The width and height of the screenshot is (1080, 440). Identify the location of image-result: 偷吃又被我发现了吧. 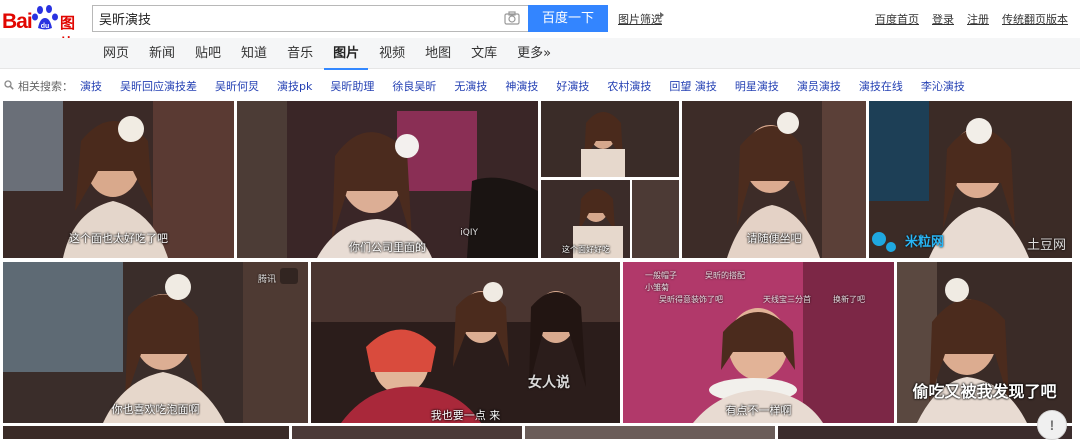
(984, 342).